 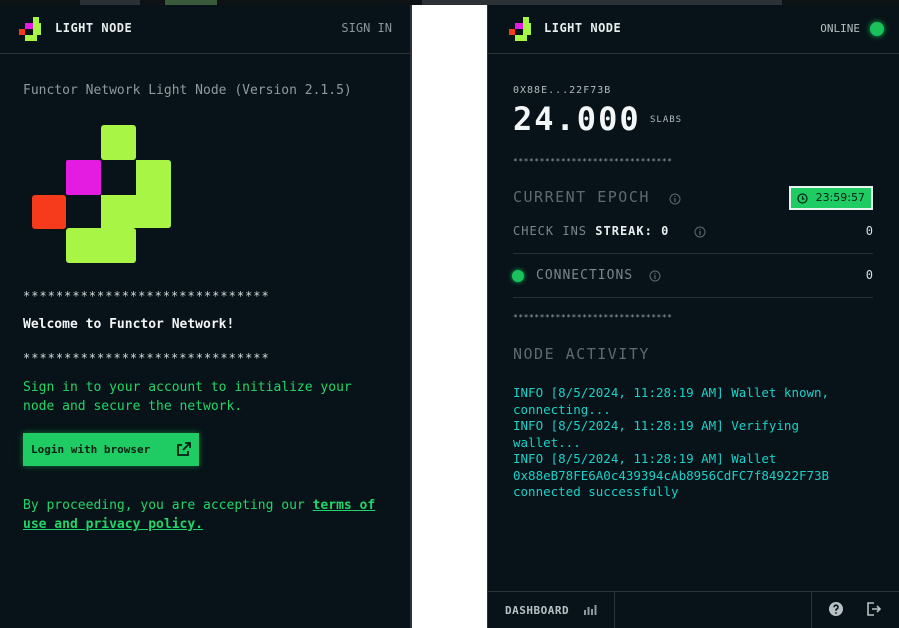 I want to click on checkins-row: CHECK INS STREAK: 0, so click(x=591, y=231).